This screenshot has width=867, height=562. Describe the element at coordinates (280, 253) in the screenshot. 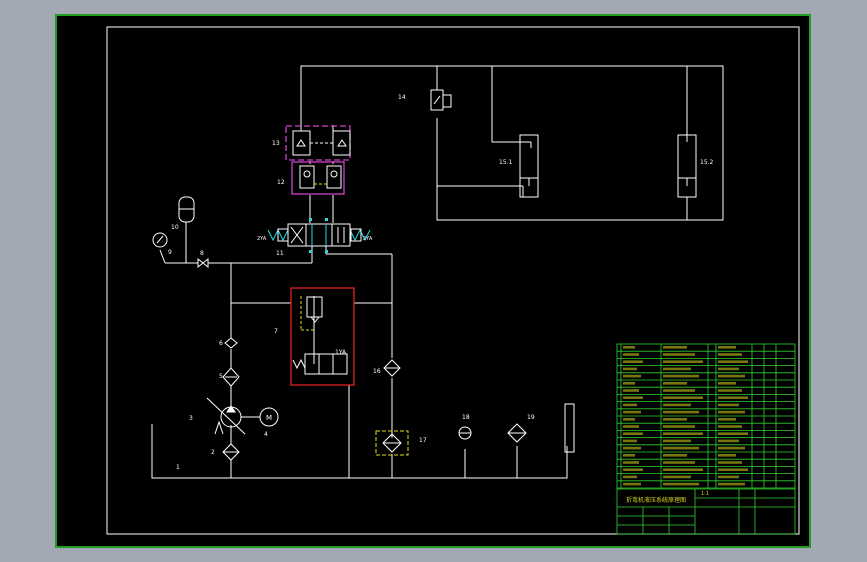

I see `label-c11: 11` at that location.